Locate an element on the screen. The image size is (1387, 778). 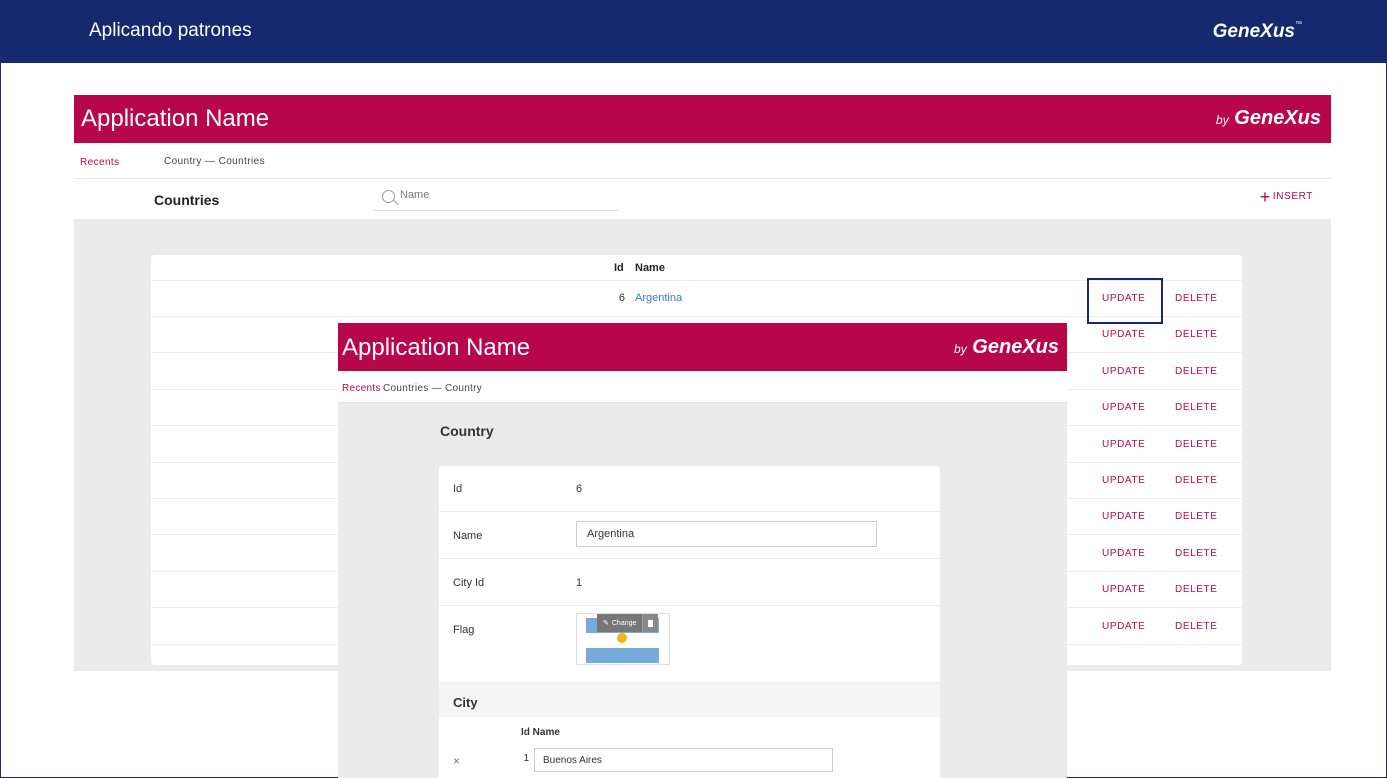
form-title: Country is located at coordinates (467, 431).